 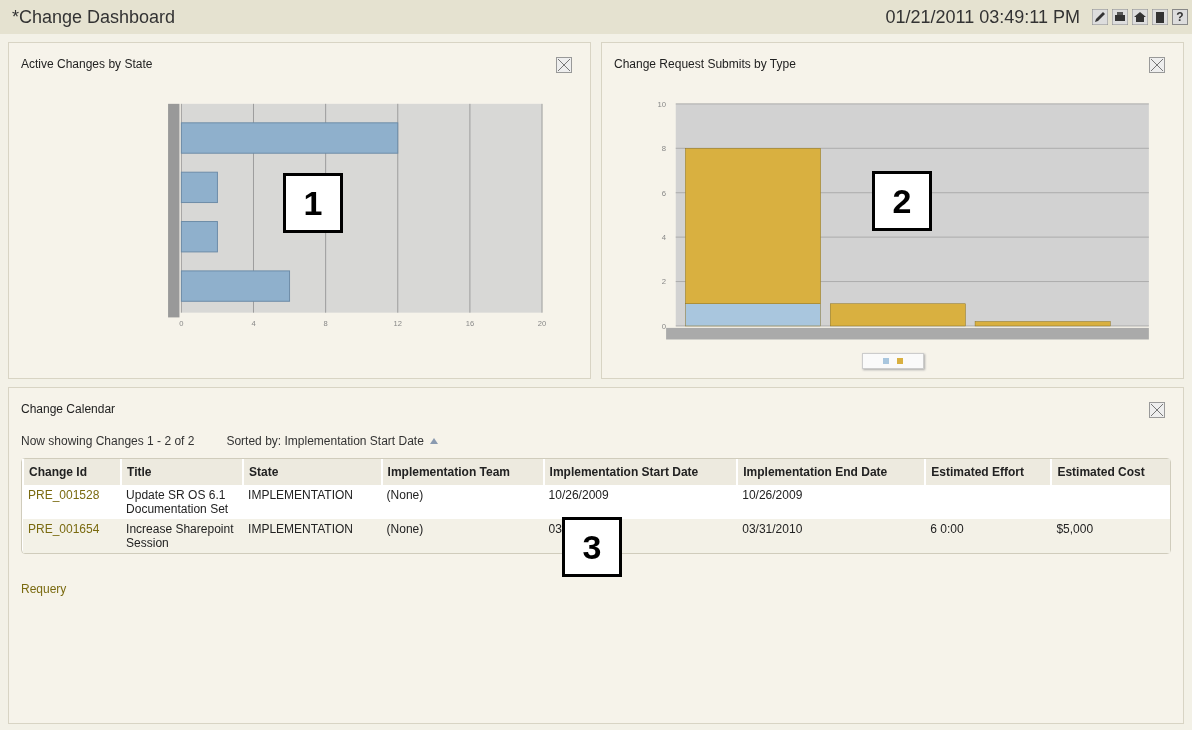 What do you see at coordinates (772, 529) in the screenshot?
I see `table-cell: 03/31/2010` at bounding box center [772, 529].